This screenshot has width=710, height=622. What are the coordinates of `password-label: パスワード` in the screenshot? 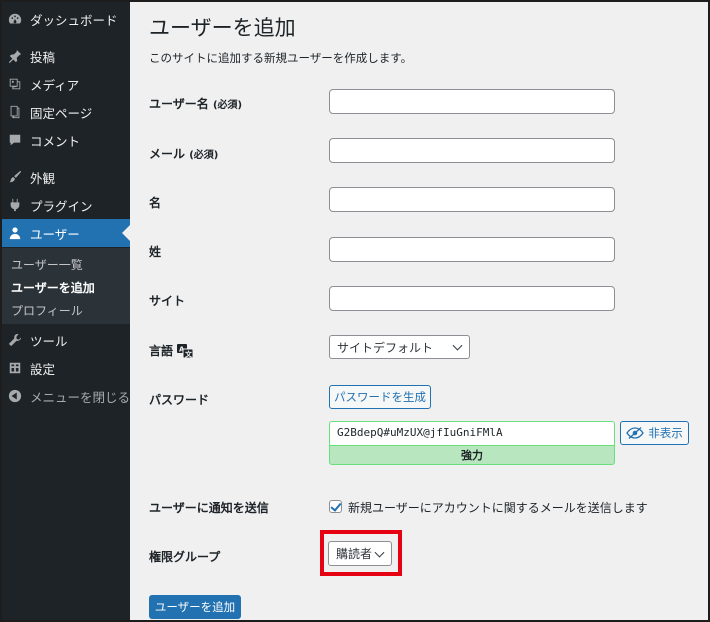 It's located at (179, 400).